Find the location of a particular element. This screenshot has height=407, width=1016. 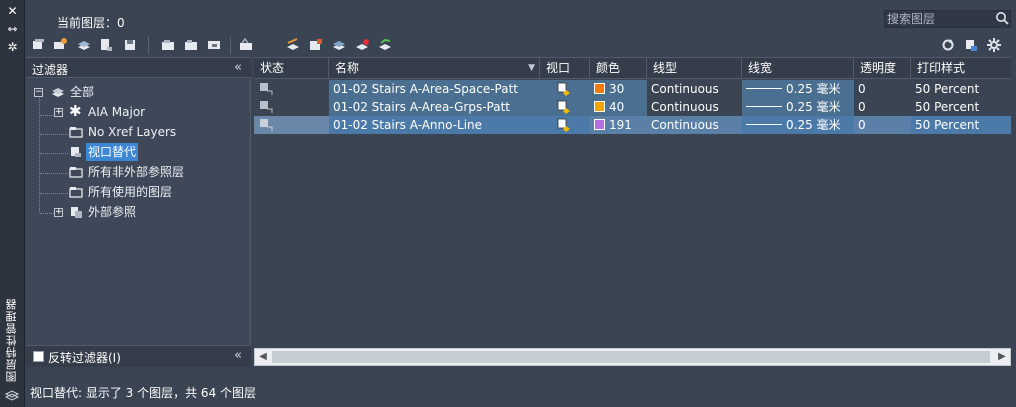

invert-filter-label: 反转过滤器(I) is located at coordinates (84, 358).